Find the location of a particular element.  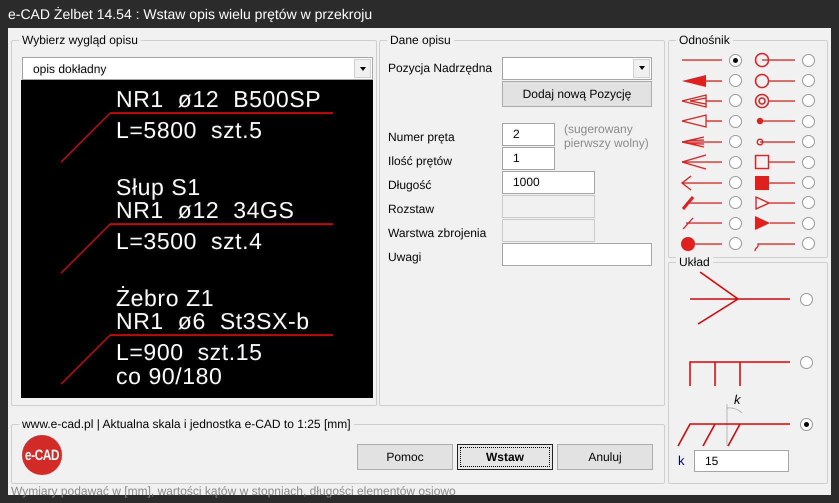

dialog-button: Anuluj is located at coordinates (605, 457).